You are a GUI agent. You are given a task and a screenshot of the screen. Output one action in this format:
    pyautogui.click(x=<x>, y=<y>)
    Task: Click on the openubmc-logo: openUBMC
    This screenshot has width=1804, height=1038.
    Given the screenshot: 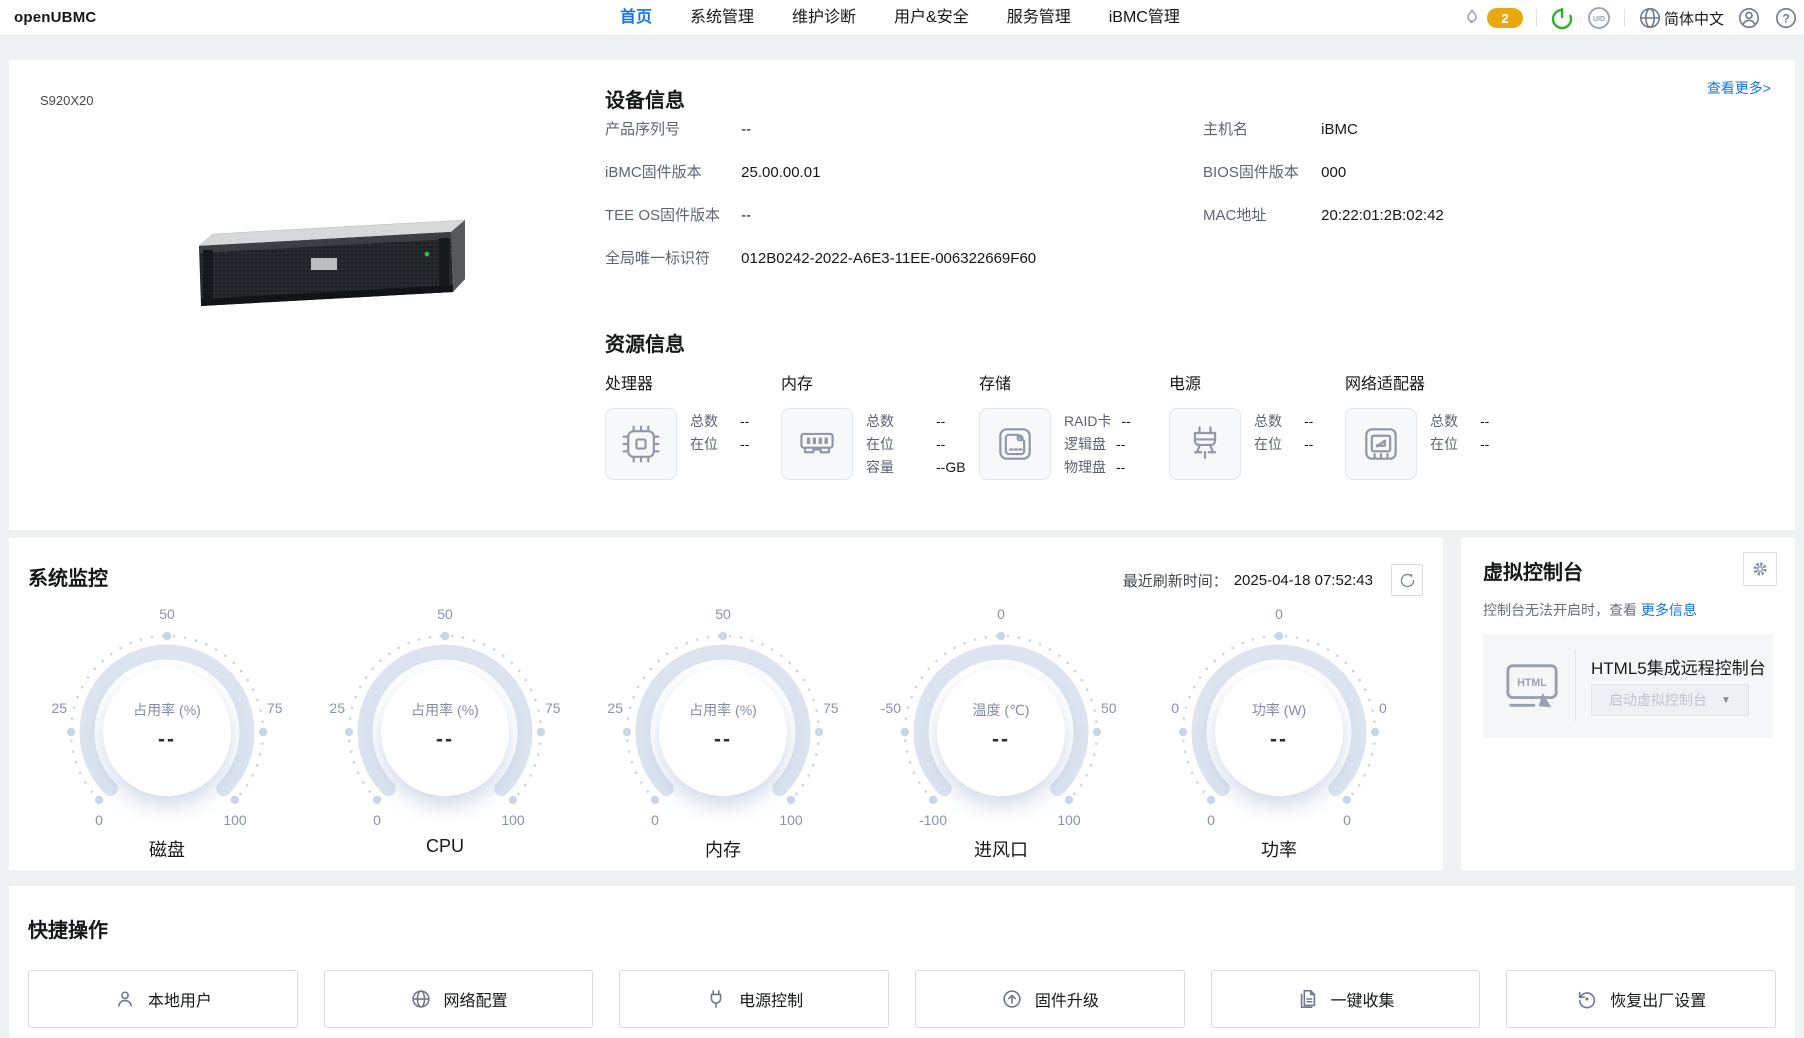 What is the action you would take?
    pyautogui.click(x=55, y=17)
    